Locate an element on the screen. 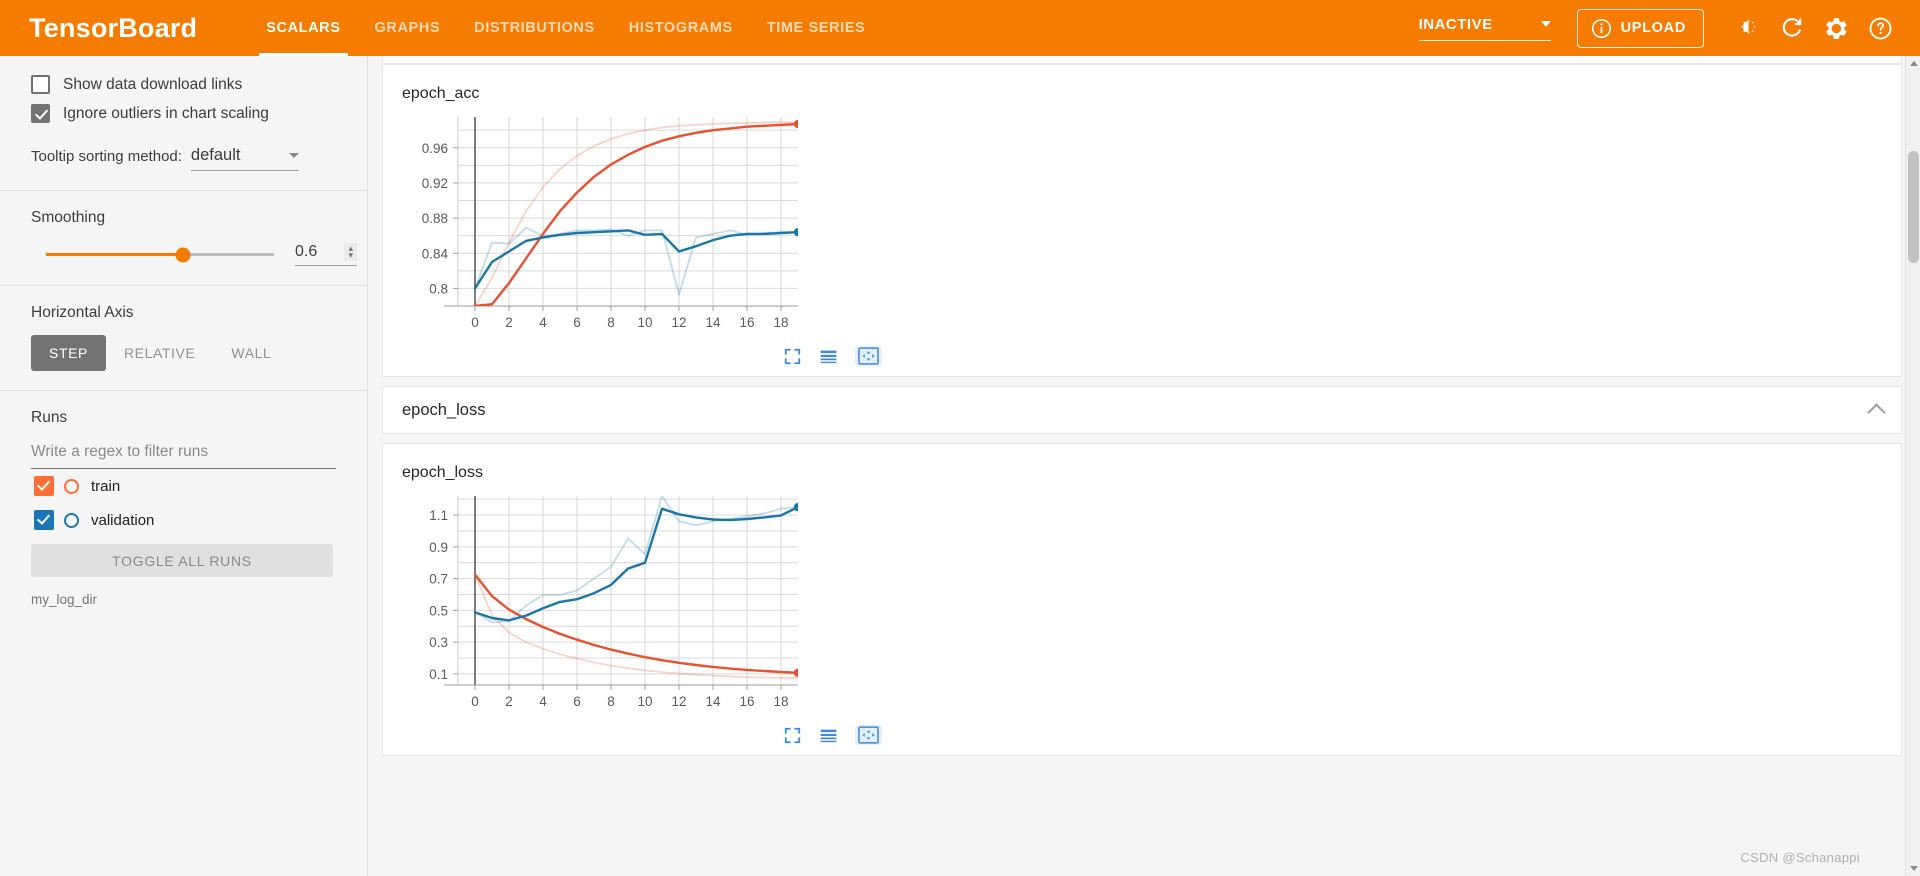 This screenshot has height=876, width=1920. top-bar-actions: INACTIVE UPLOAD is located at coordinates (1669, 28).